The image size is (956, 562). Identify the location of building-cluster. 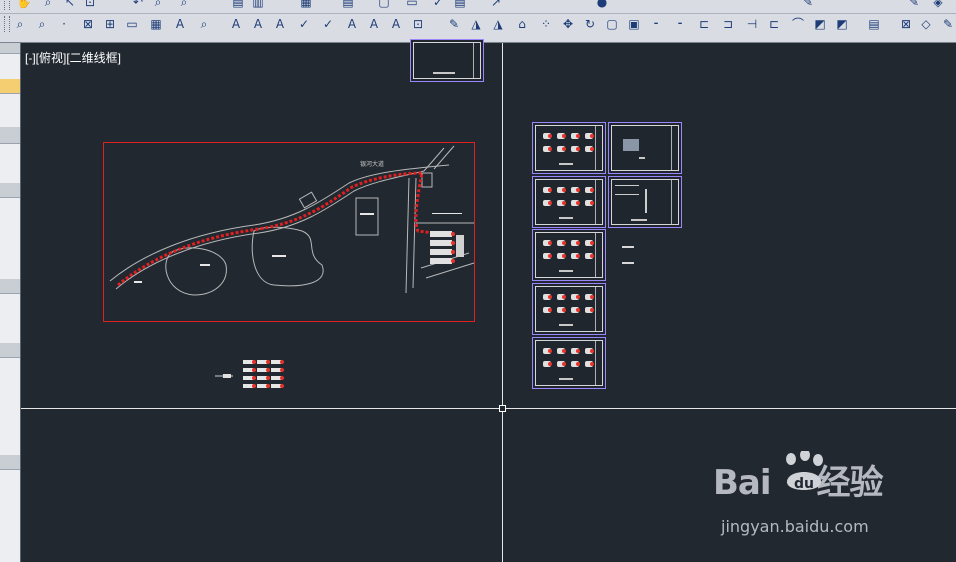
(447, 247).